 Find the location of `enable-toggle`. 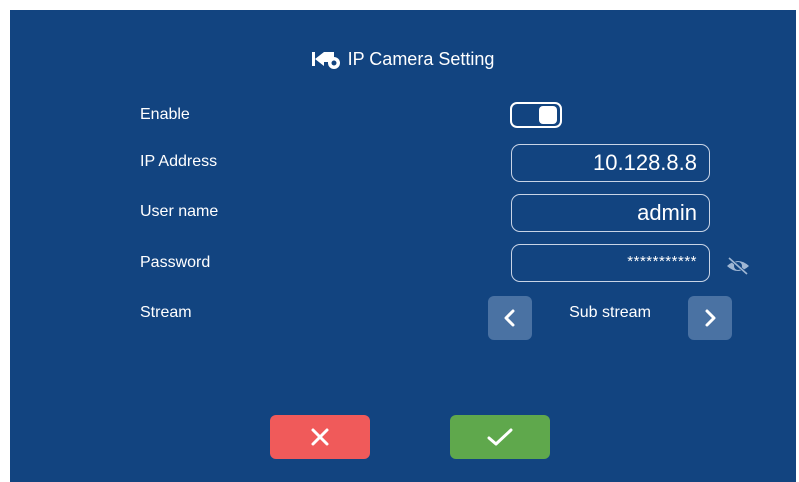

enable-toggle is located at coordinates (536, 115).